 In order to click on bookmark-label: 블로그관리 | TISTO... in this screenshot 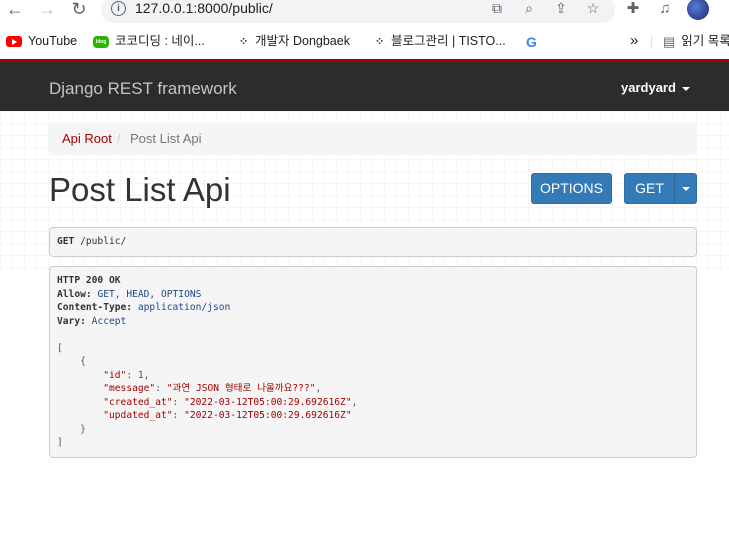, I will do `click(448, 41)`.